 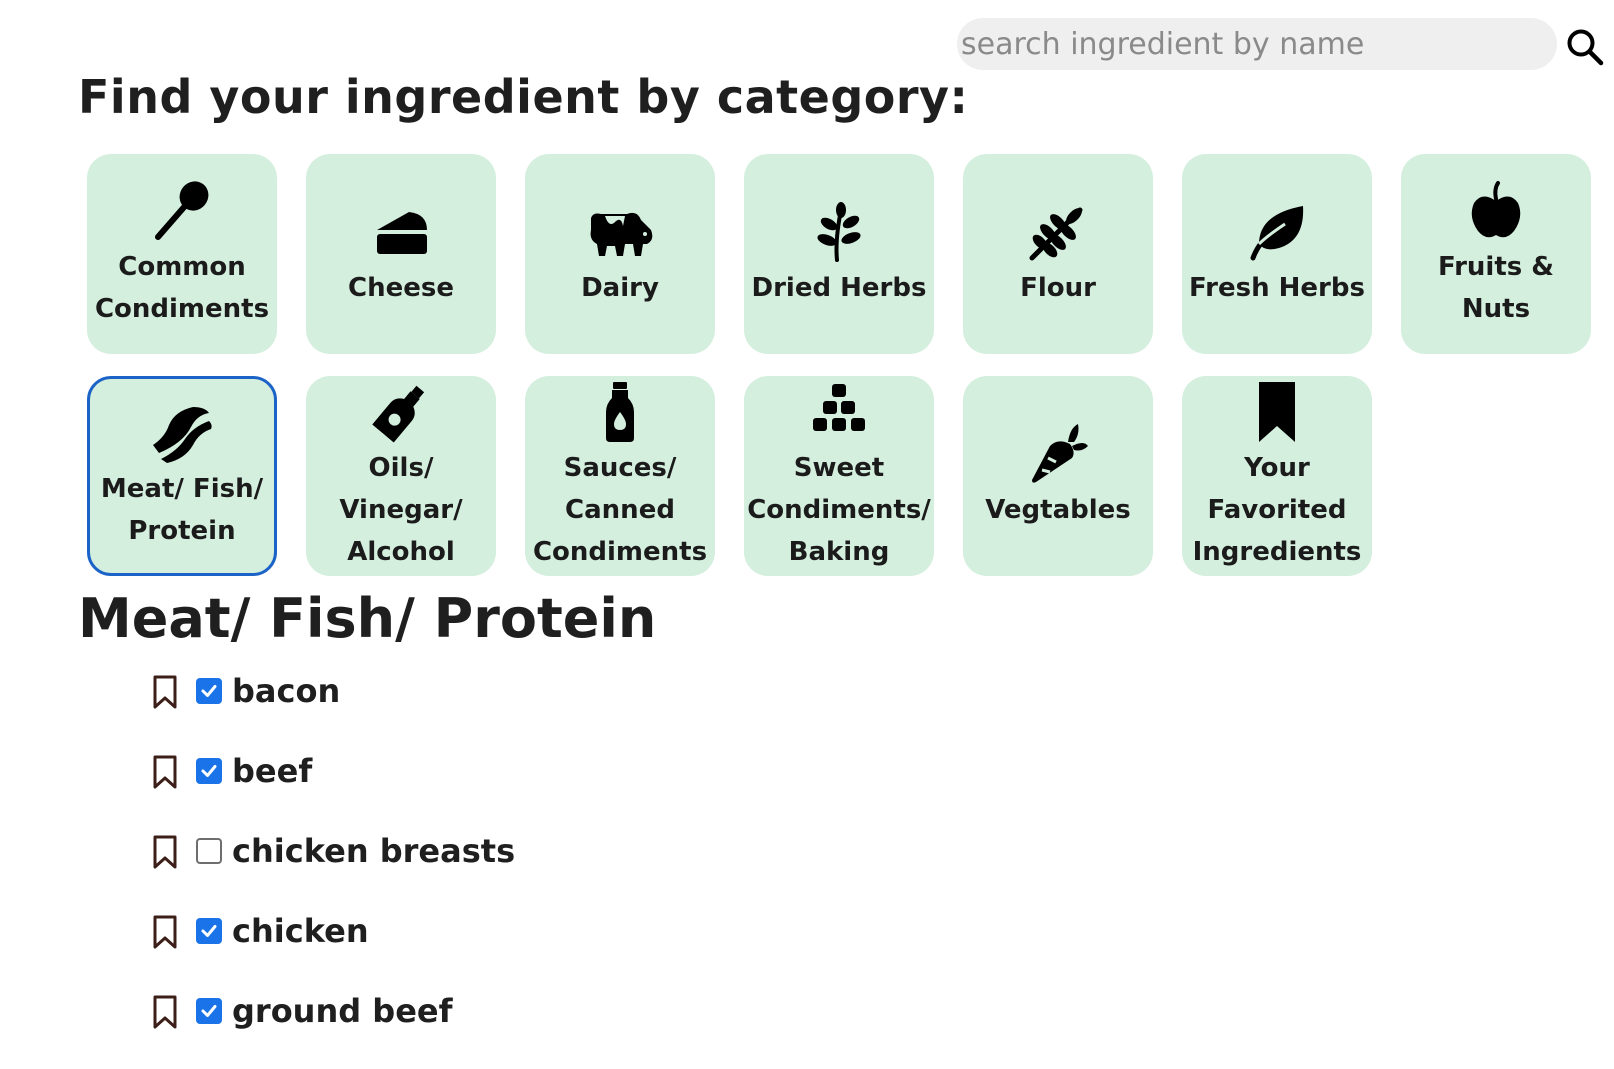 I want to click on category-label: Meat/ Fish/ Protein, so click(x=182, y=510).